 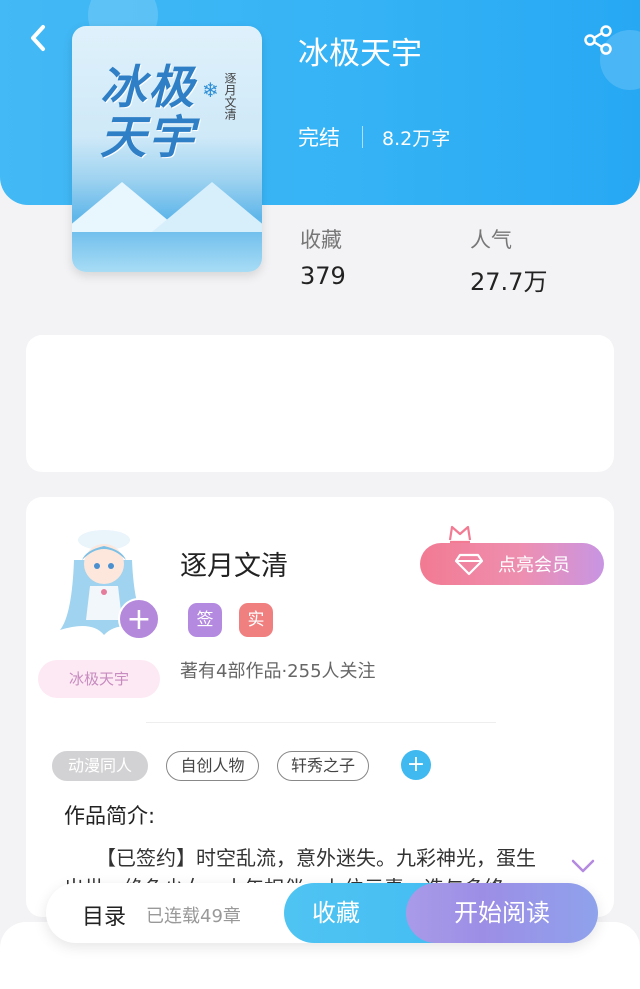 I want to click on intro-title: 作品简介:, so click(x=110, y=816).